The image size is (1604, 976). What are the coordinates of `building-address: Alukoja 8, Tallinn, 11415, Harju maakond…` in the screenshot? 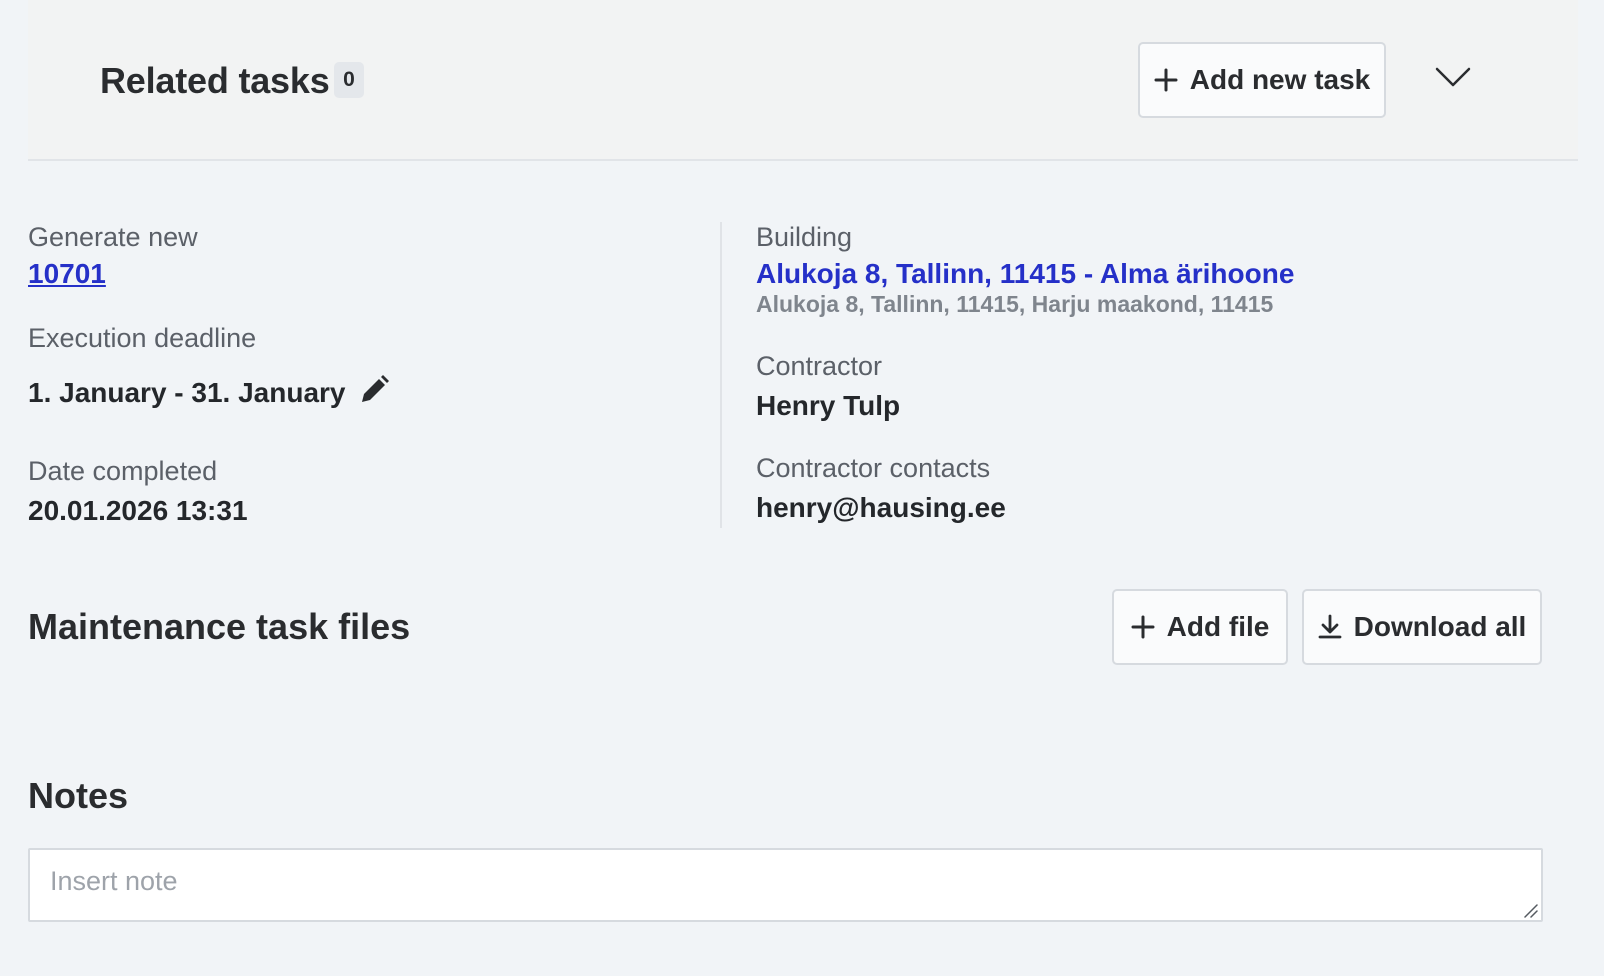 It's located at (1015, 304).